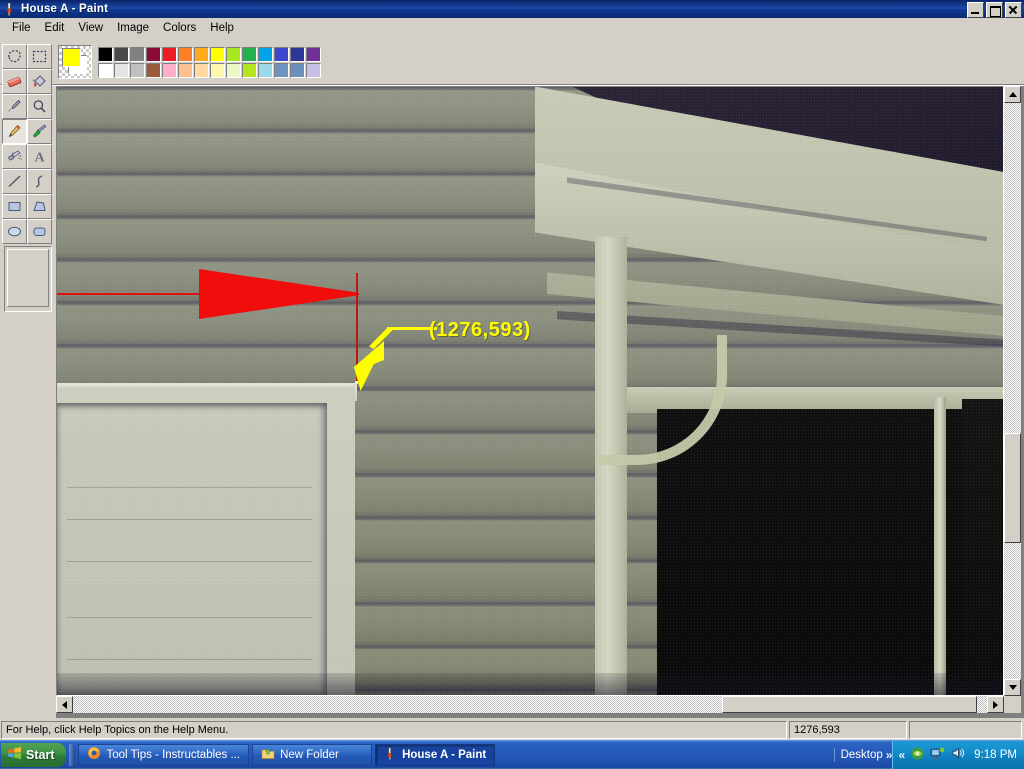 This screenshot has height=769, width=1024. What do you see at coordinates (863, 754) in the screenshot?
I see `desktop-toolbar: Desktop »` at bounding box center [863, 754].